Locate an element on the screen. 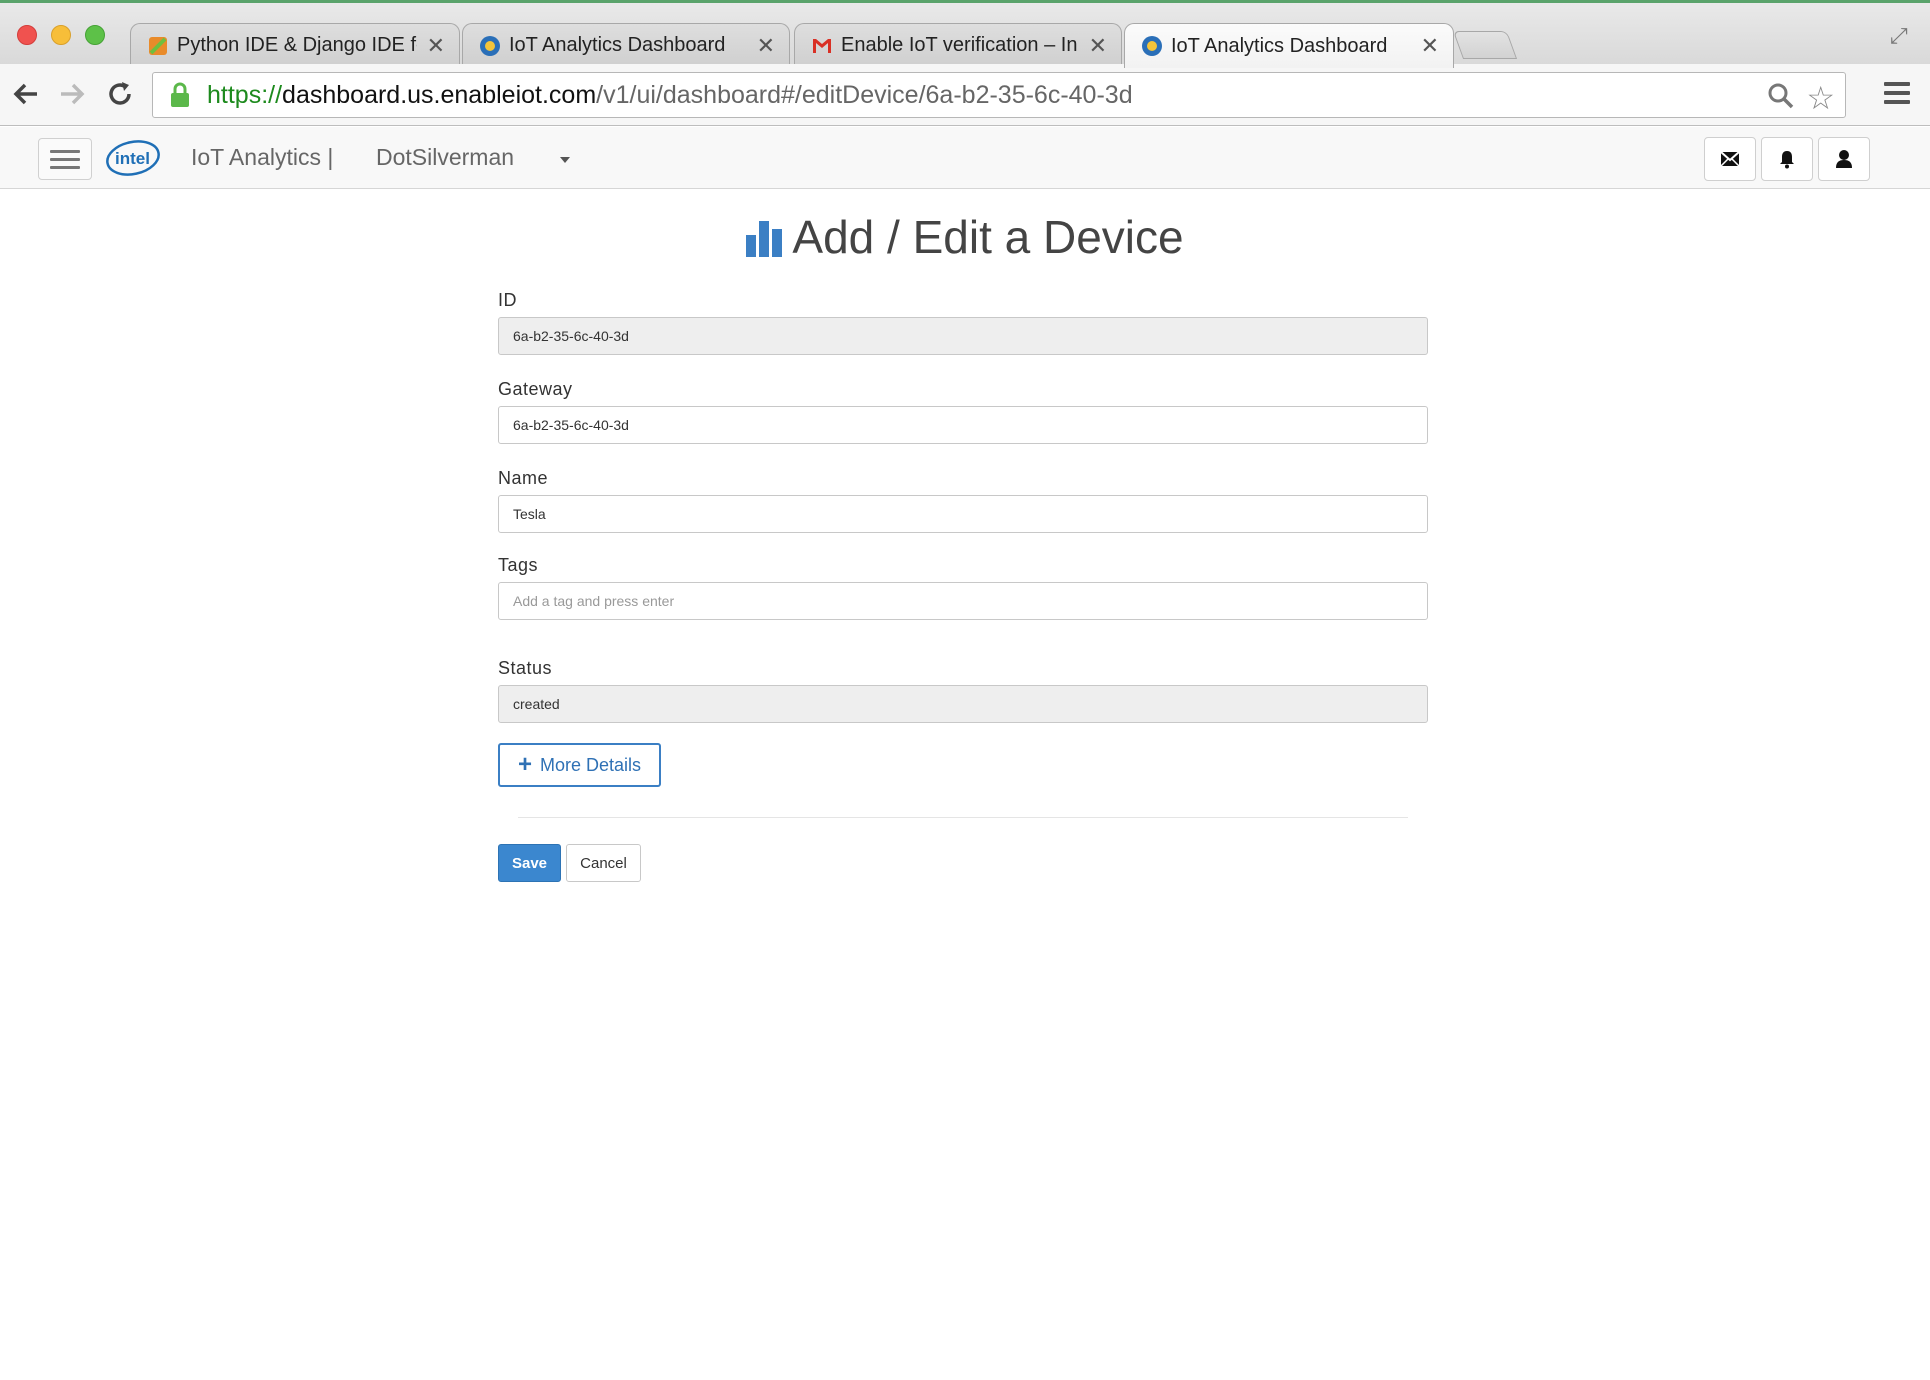  tab-title: Python IDE & Django IDE fo is located at coordinates (297, 45).